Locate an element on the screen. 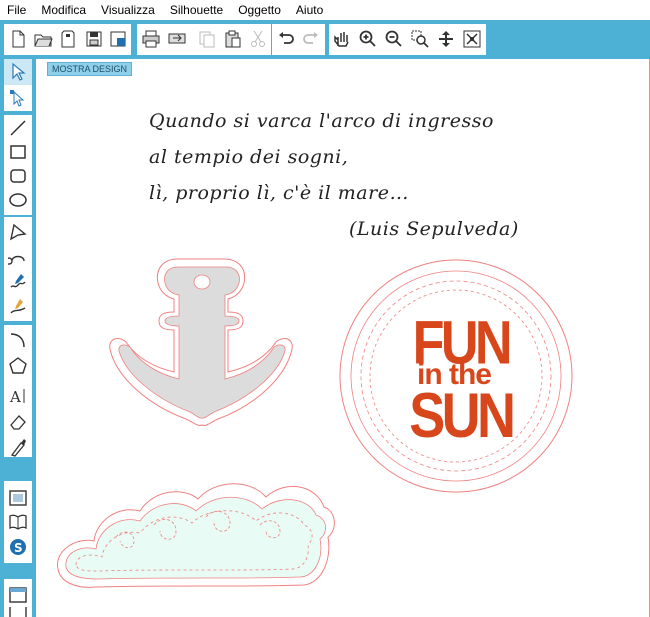  library-save-icon is located at coordinates (118, 39).